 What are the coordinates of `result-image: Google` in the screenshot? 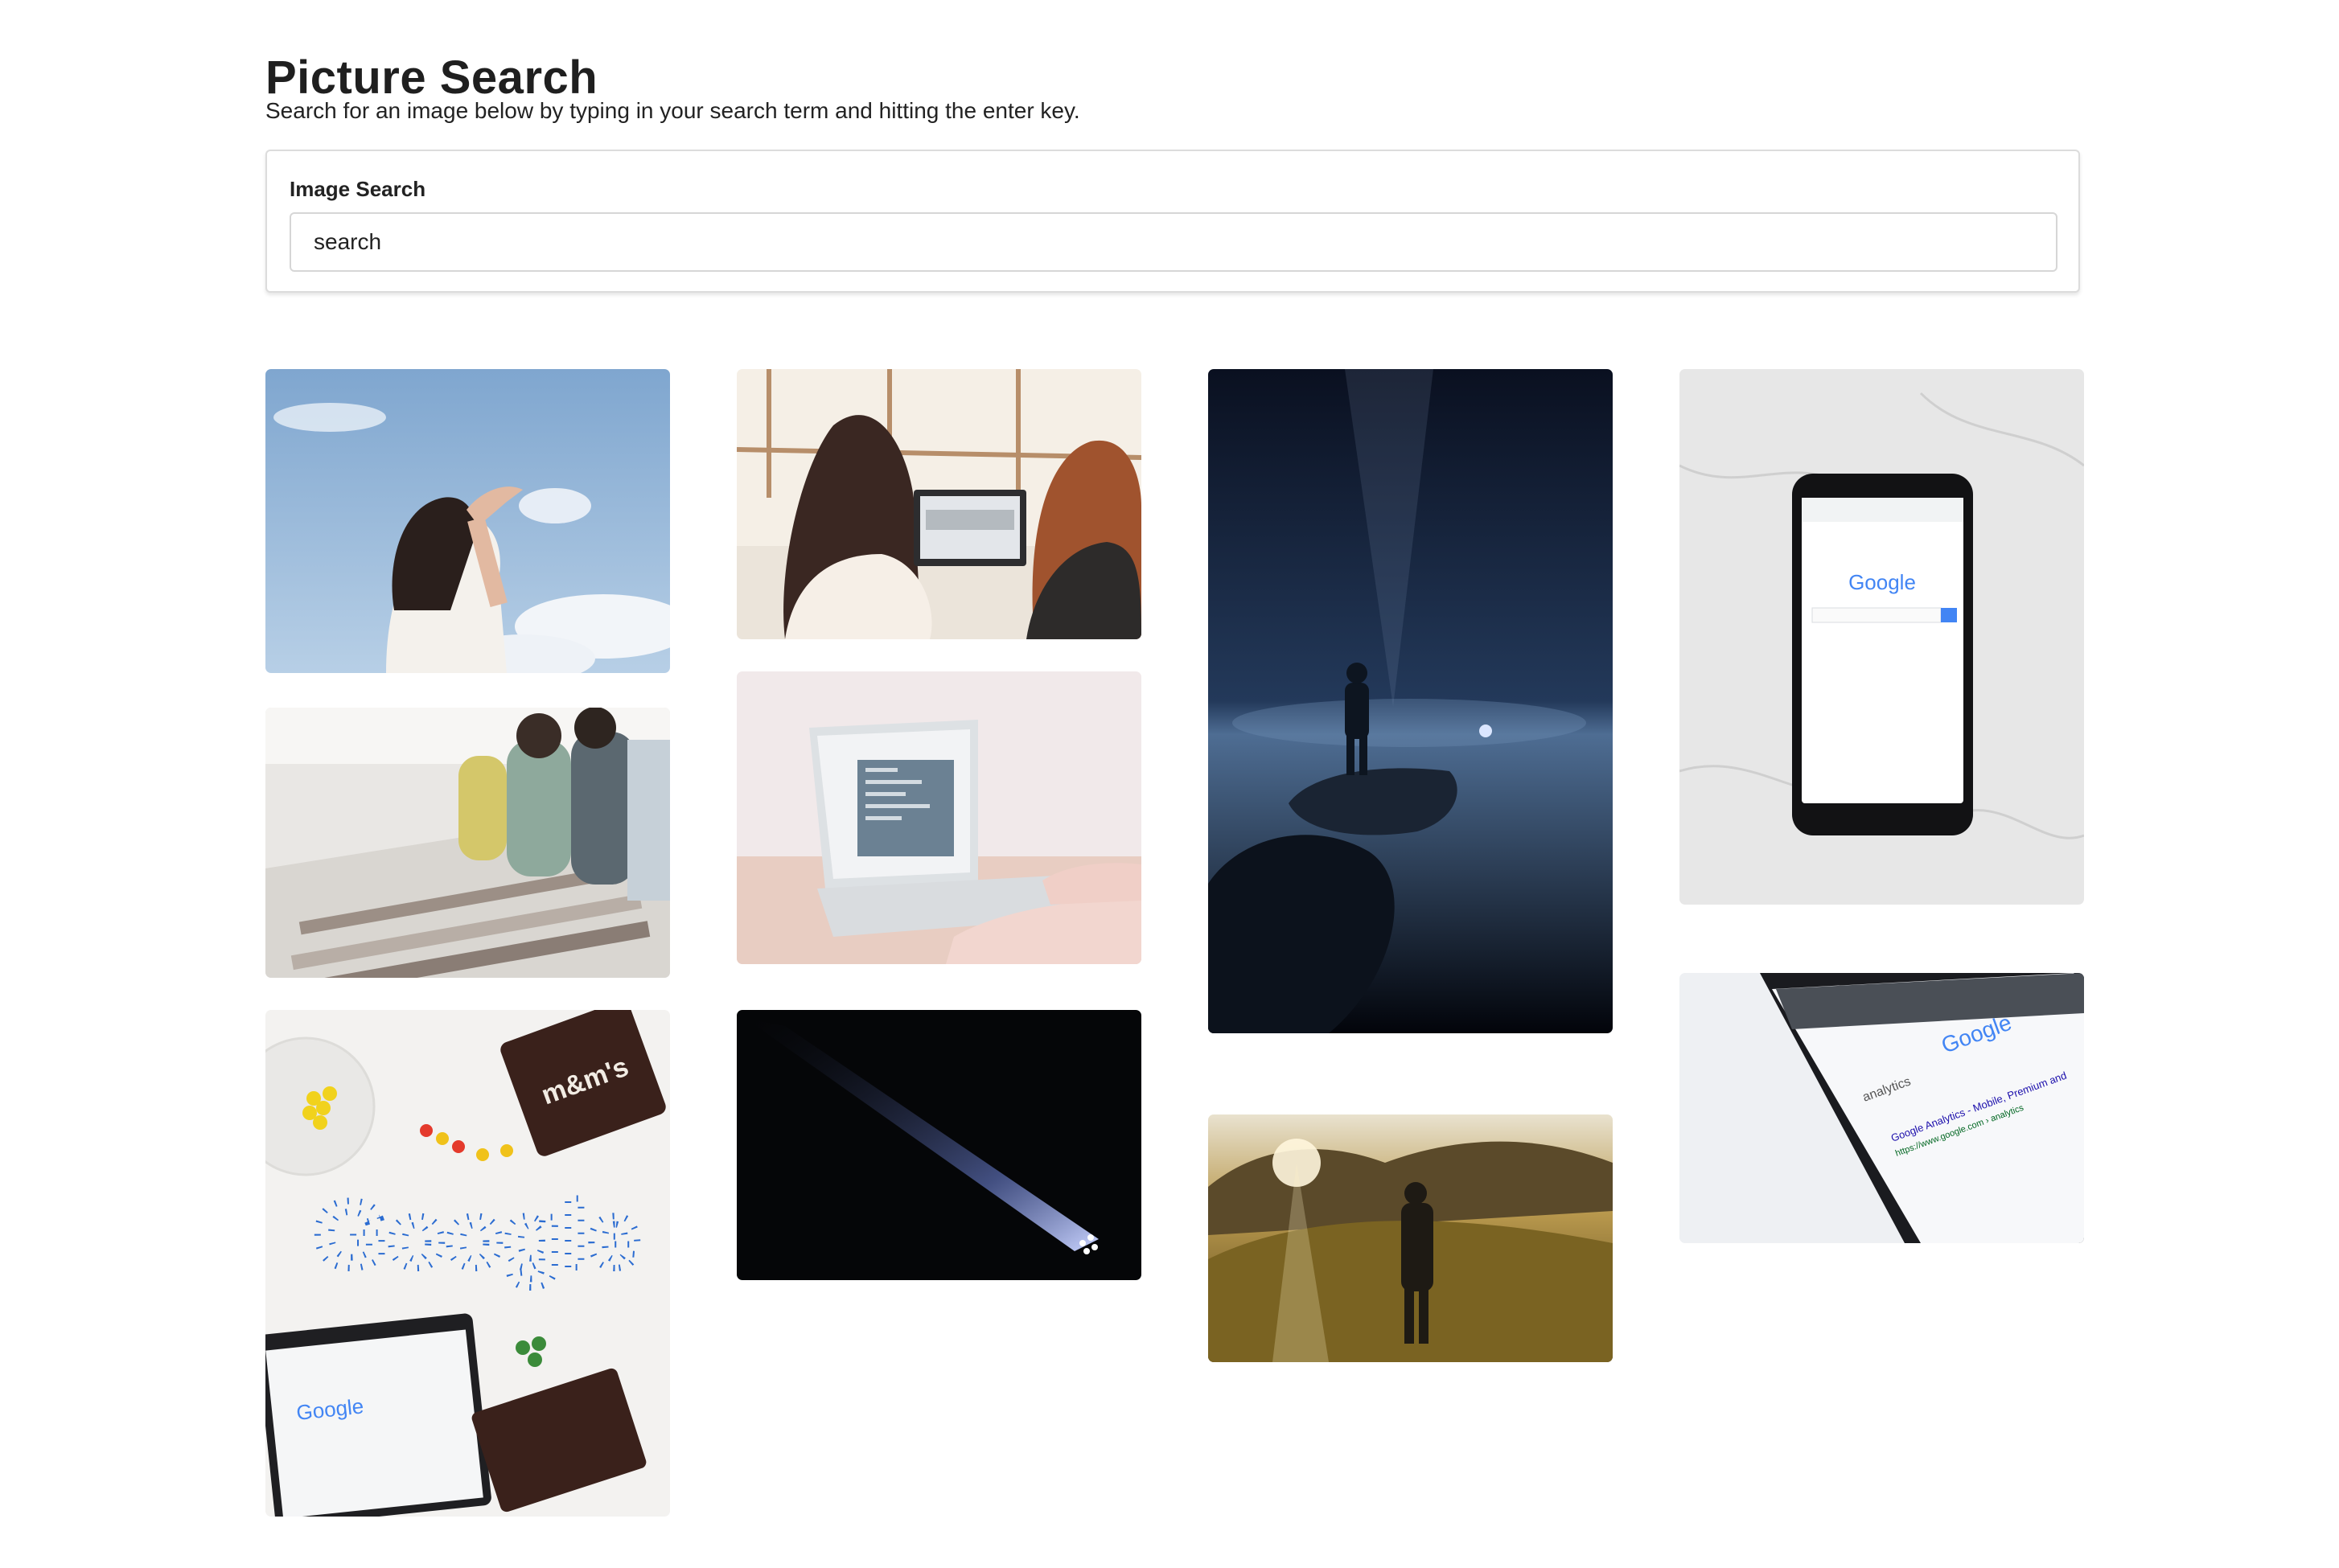 It's located at (1881, 637).